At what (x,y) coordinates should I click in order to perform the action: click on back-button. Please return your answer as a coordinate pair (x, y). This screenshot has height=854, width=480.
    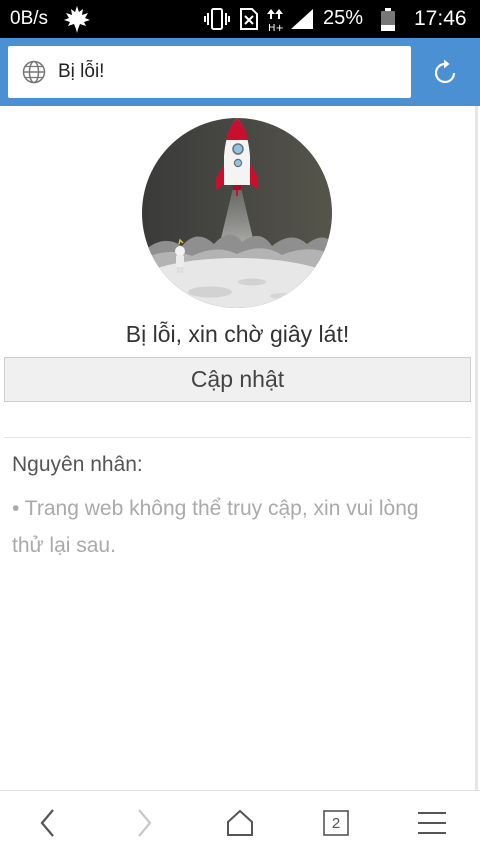
    Looking at the image, I should click on (48, 822).